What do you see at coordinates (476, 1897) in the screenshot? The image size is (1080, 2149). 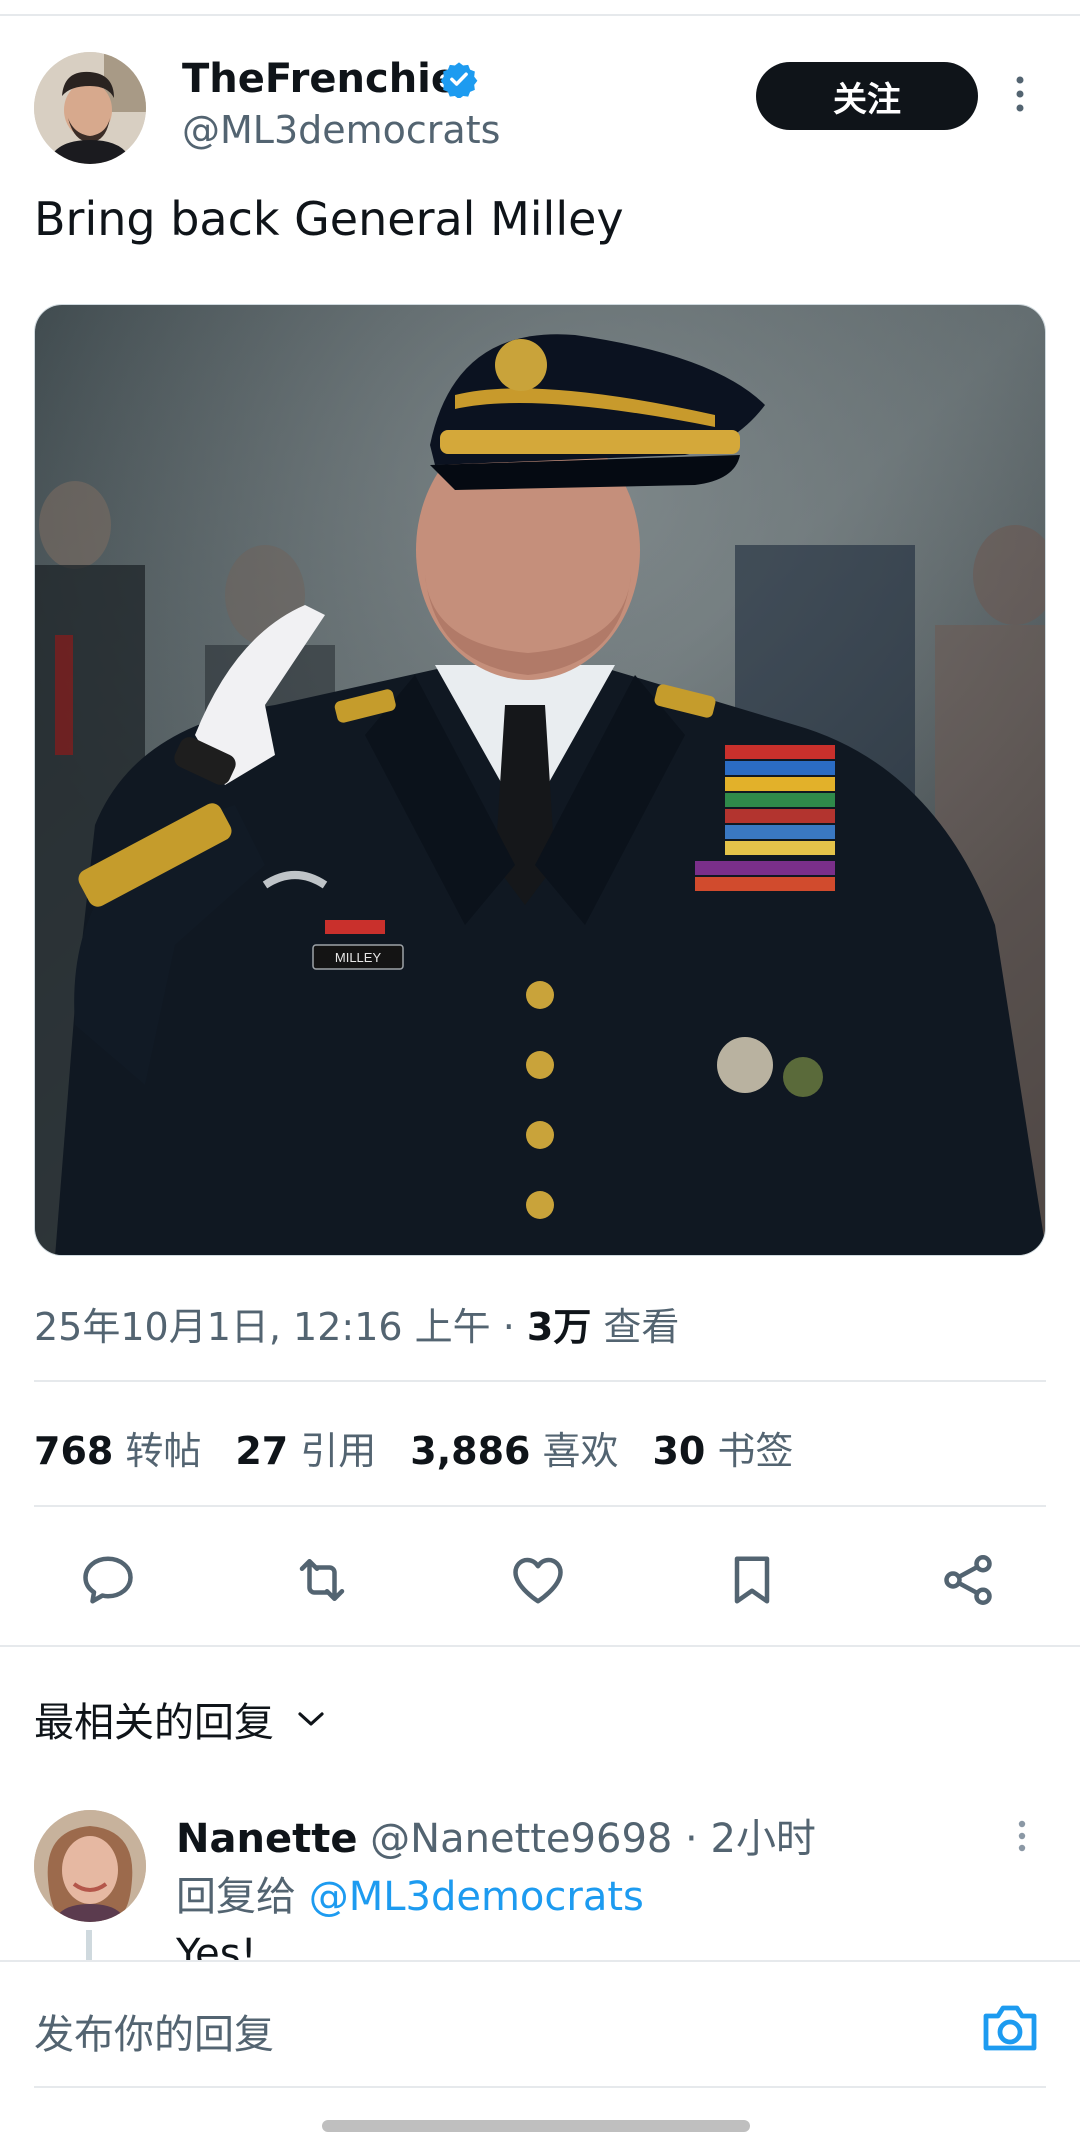 I see `reply-to-link: @ML3democrats` at bounding box center [476, 1897].